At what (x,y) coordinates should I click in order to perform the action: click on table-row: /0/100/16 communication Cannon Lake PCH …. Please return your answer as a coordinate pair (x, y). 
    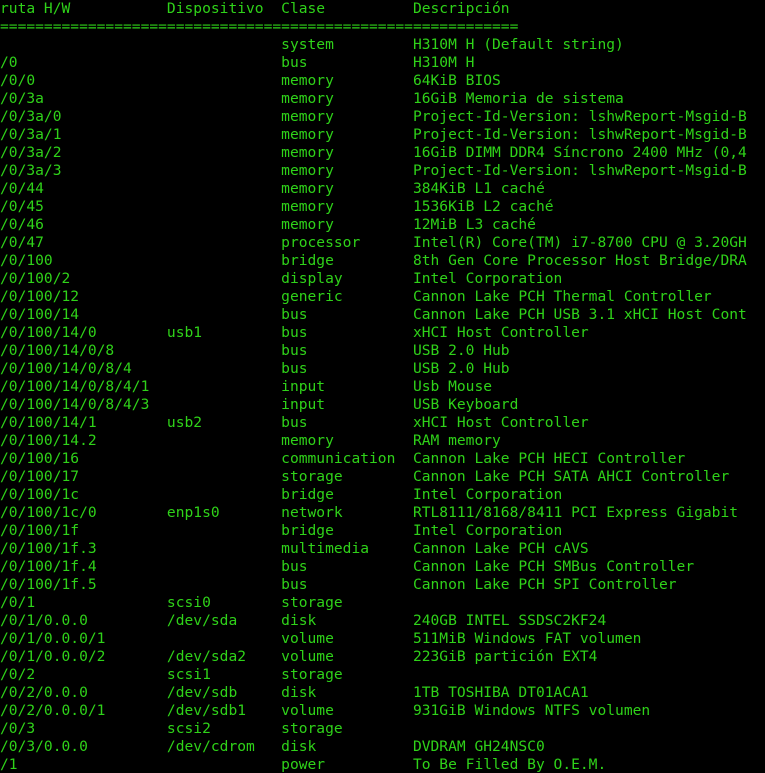
    Looking at the image, I should click on (343, 458).